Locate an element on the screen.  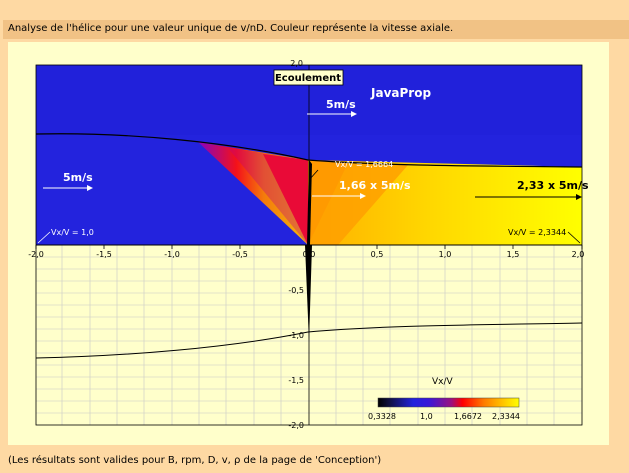
flow-label: Ecoulement is located at coordinates (308, 78).